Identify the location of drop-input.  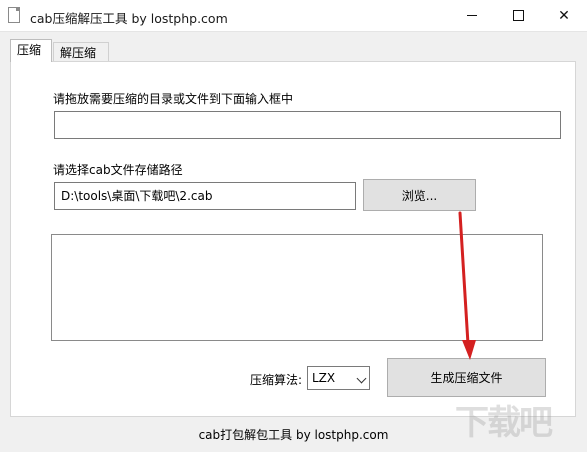
(307, 125).